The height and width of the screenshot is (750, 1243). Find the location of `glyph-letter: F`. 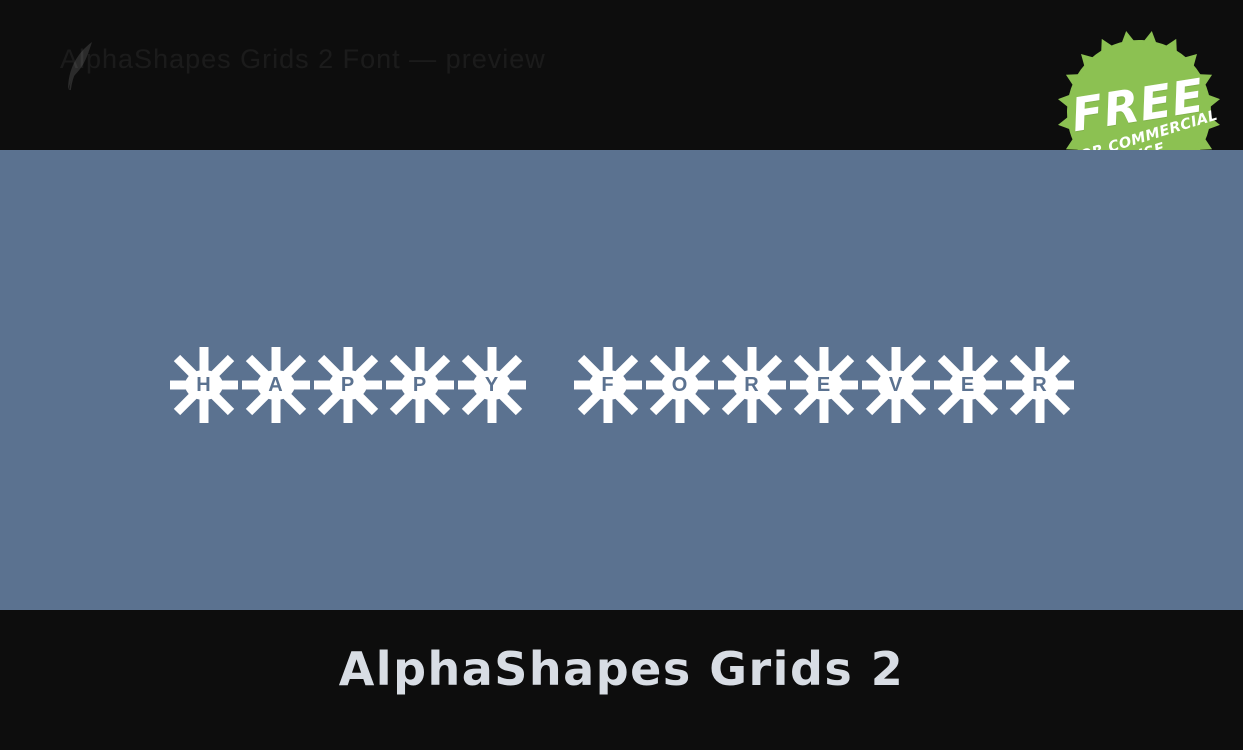

glyph-letter: F is located at coordinates (607, 384).